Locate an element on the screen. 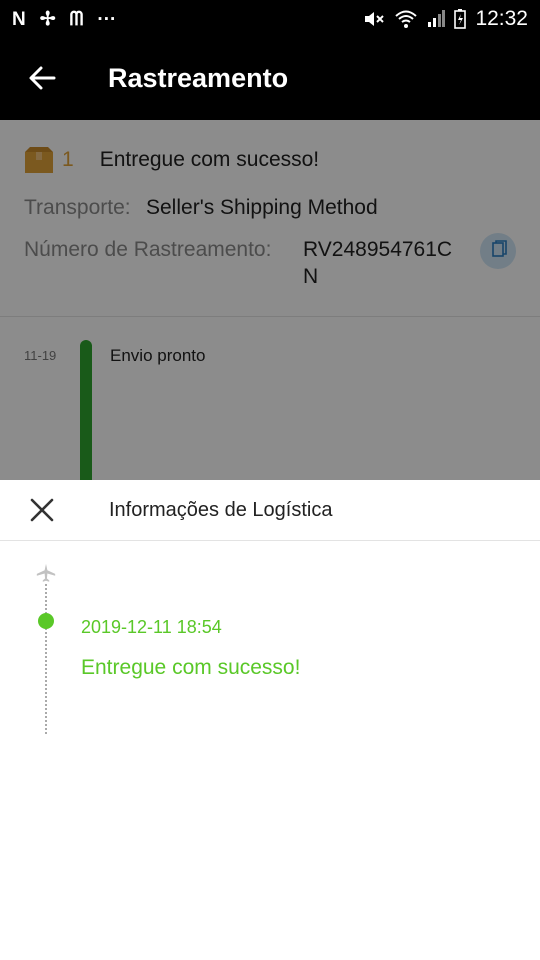 This screenshot has width=540, height=960. pinwheel-icon: ✢ is located at coordinates (47, 19).